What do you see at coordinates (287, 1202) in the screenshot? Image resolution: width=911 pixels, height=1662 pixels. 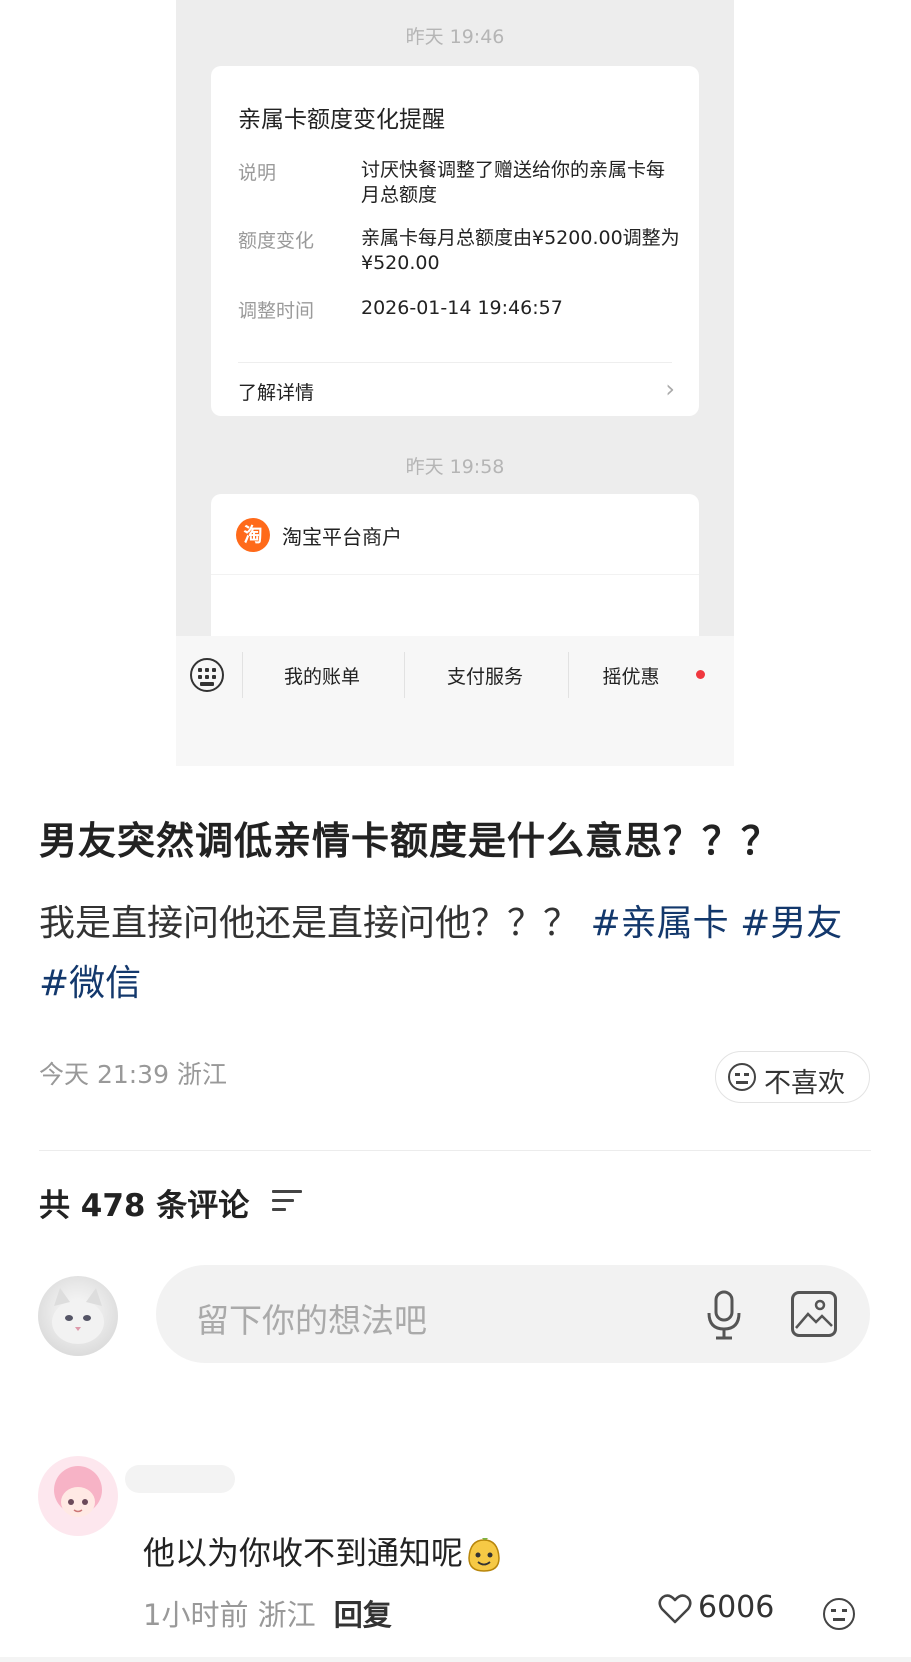 I see `sort-icon` at bounding box center [287, 1202].